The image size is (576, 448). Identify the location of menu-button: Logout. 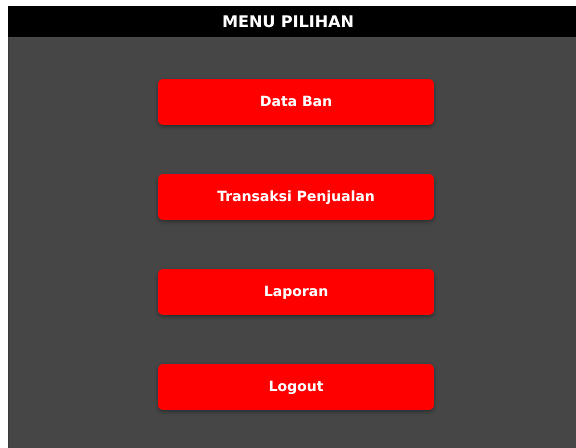
(296, 387).